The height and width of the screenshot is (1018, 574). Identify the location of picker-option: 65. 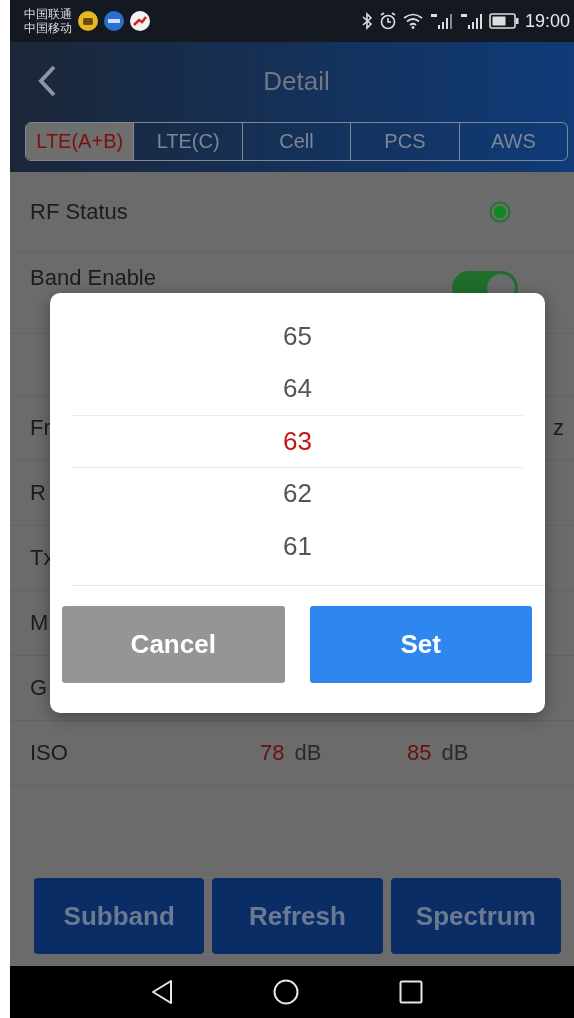
(297, 336).